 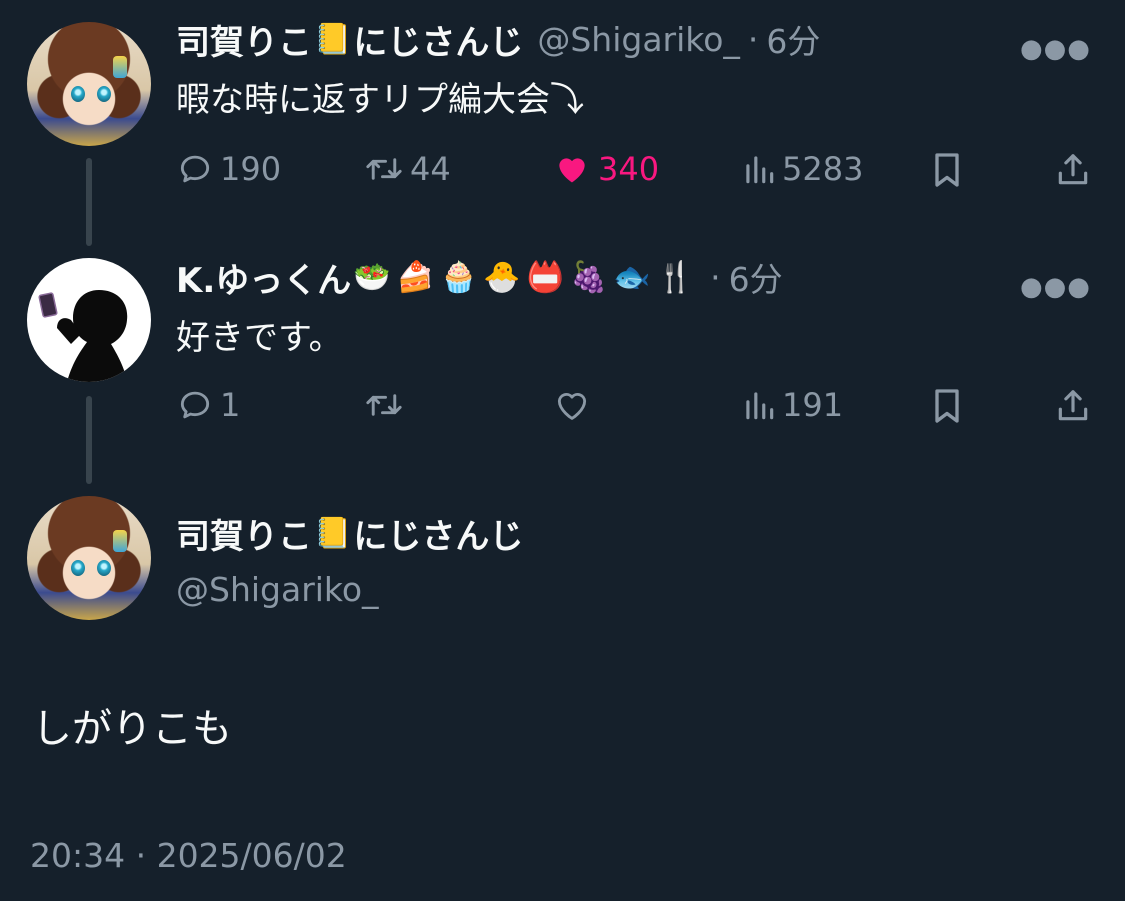 I want to click on views-button: 191, so click(x=792, y=405).